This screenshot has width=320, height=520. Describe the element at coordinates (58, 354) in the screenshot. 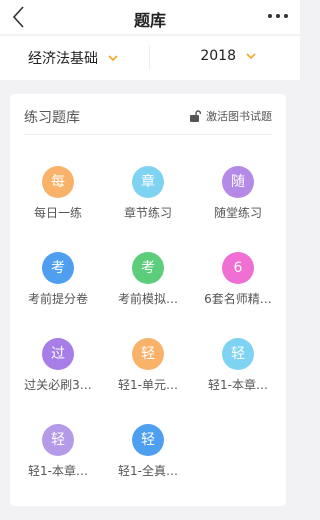

I see `item-badge: 过` at that location.